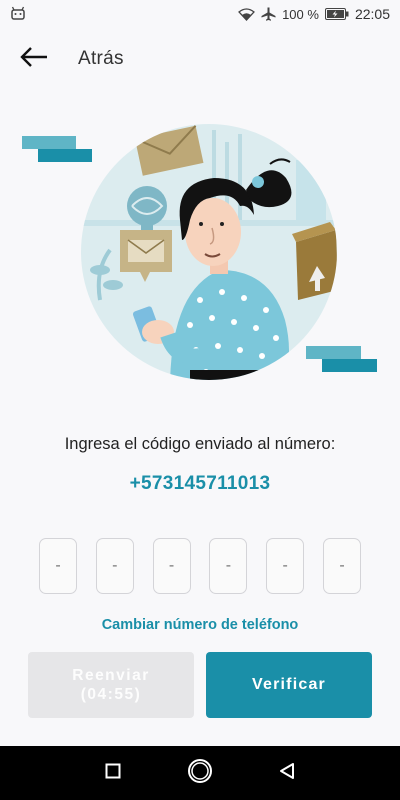  Describe the element at coordinates (200, 625) in the screenshot. I see `change-number-link: Cambiar número de teléfono` at that location.